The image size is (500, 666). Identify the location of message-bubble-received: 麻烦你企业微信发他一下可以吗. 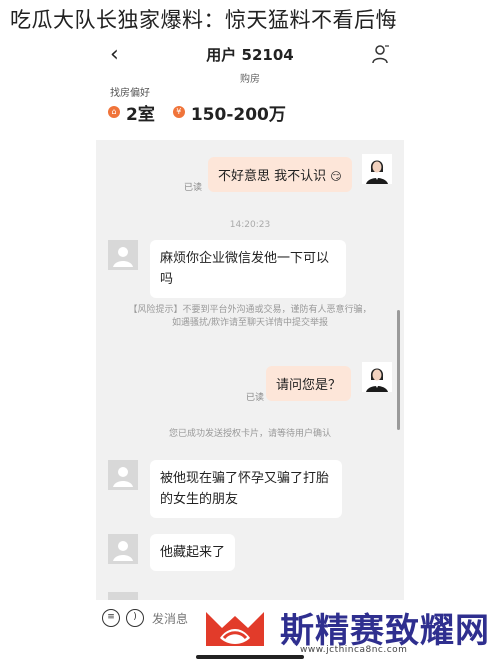
(248, 269).